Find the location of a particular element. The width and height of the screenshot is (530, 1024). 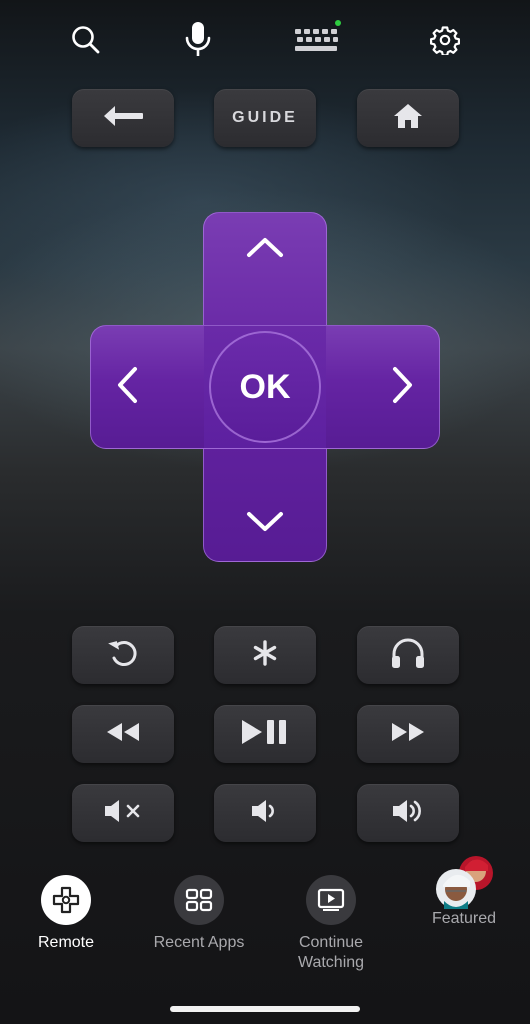

dpad-right-button is located at coordinates (403, 387).